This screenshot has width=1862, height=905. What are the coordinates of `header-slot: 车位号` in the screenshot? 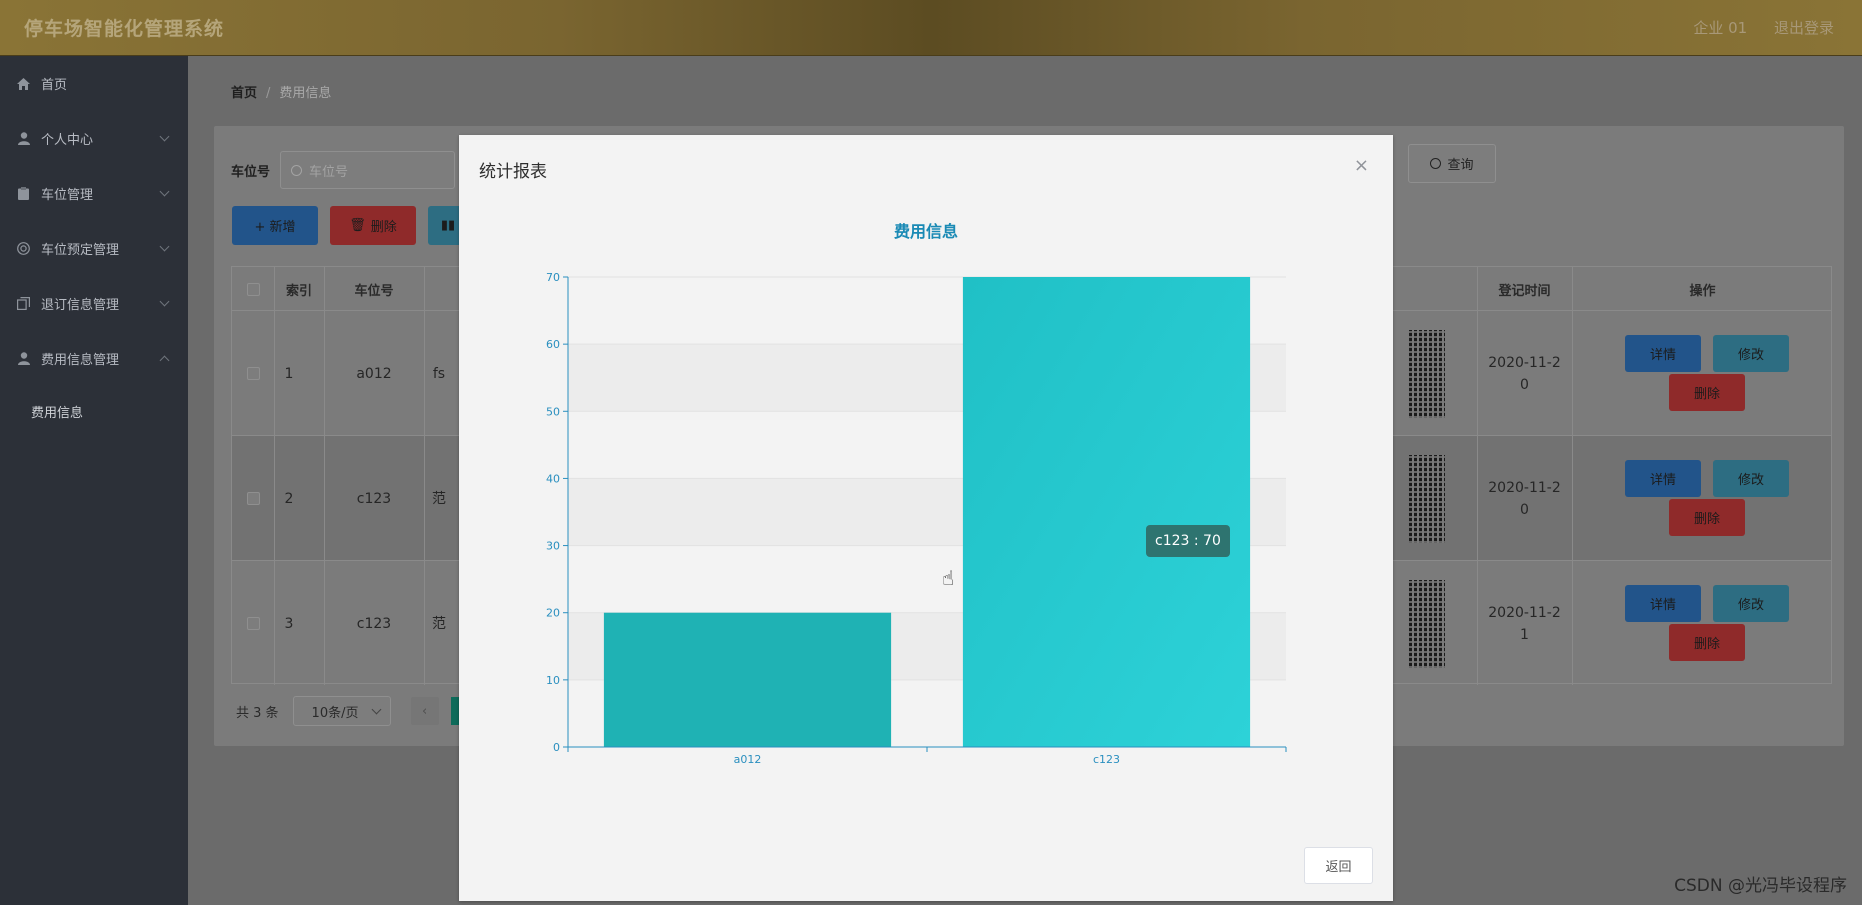 It's located at (374, 291).